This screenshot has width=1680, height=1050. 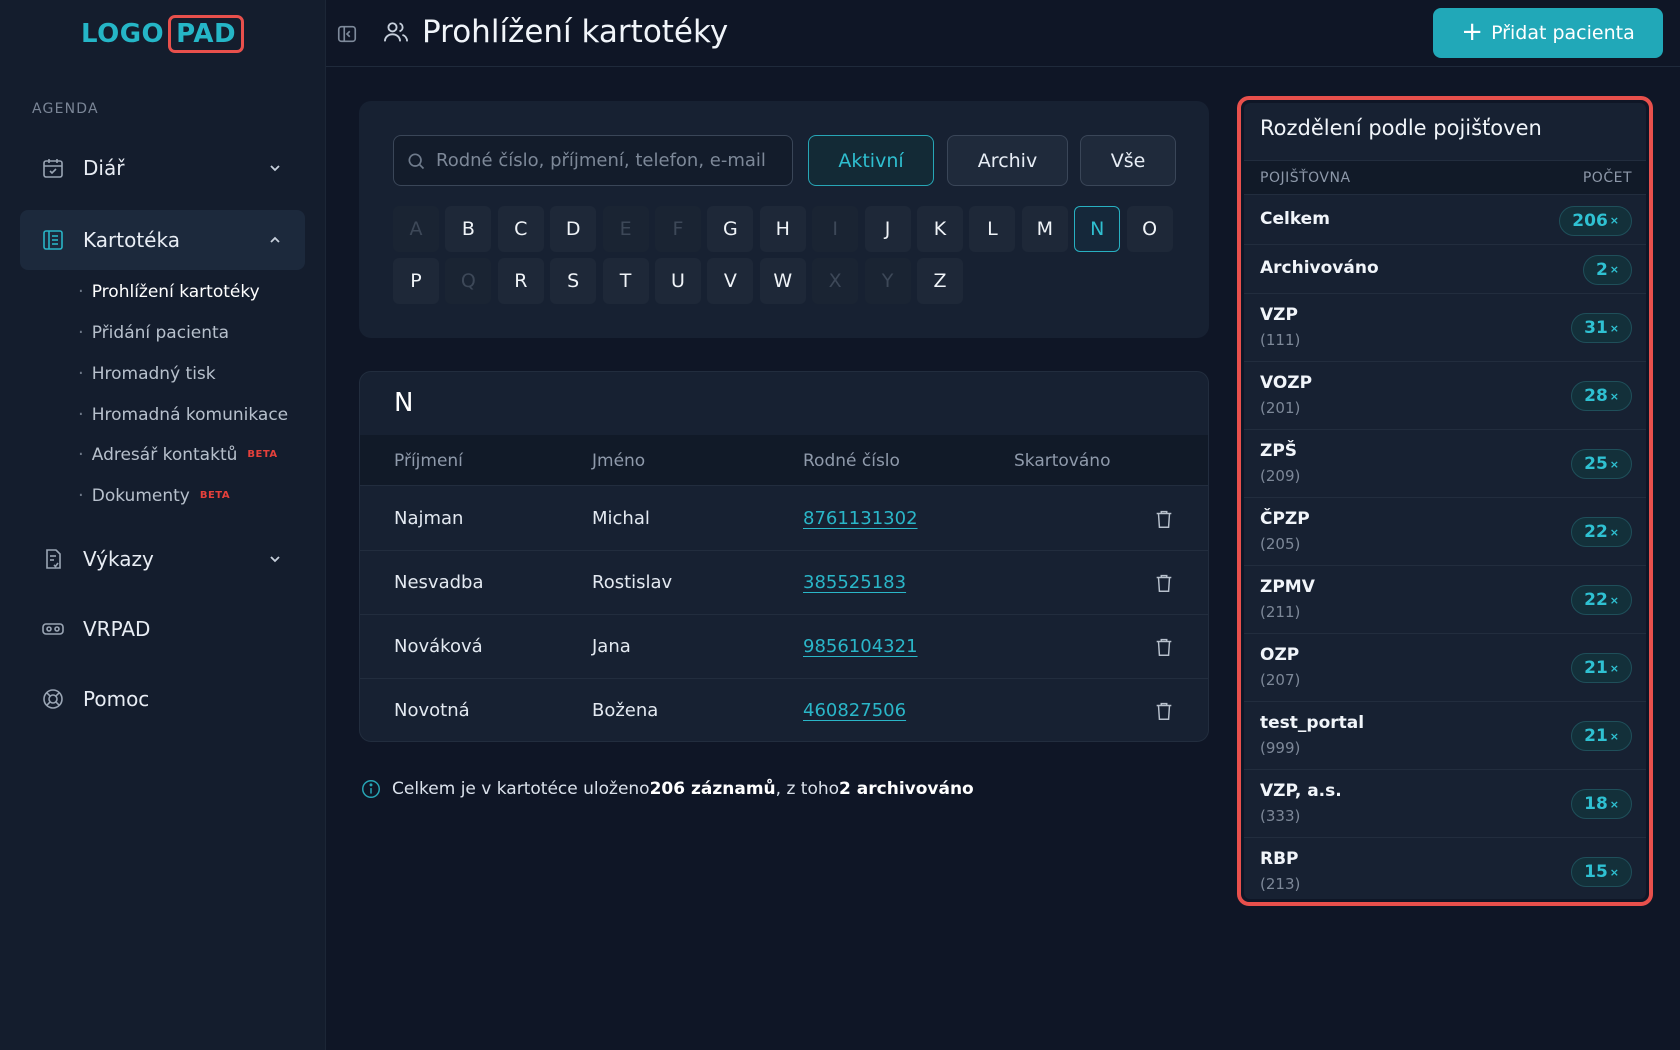 What do you see at coordinates (940, 229) in the screenshot?
I see `letter-k: K` at bounding box center [940, 229].